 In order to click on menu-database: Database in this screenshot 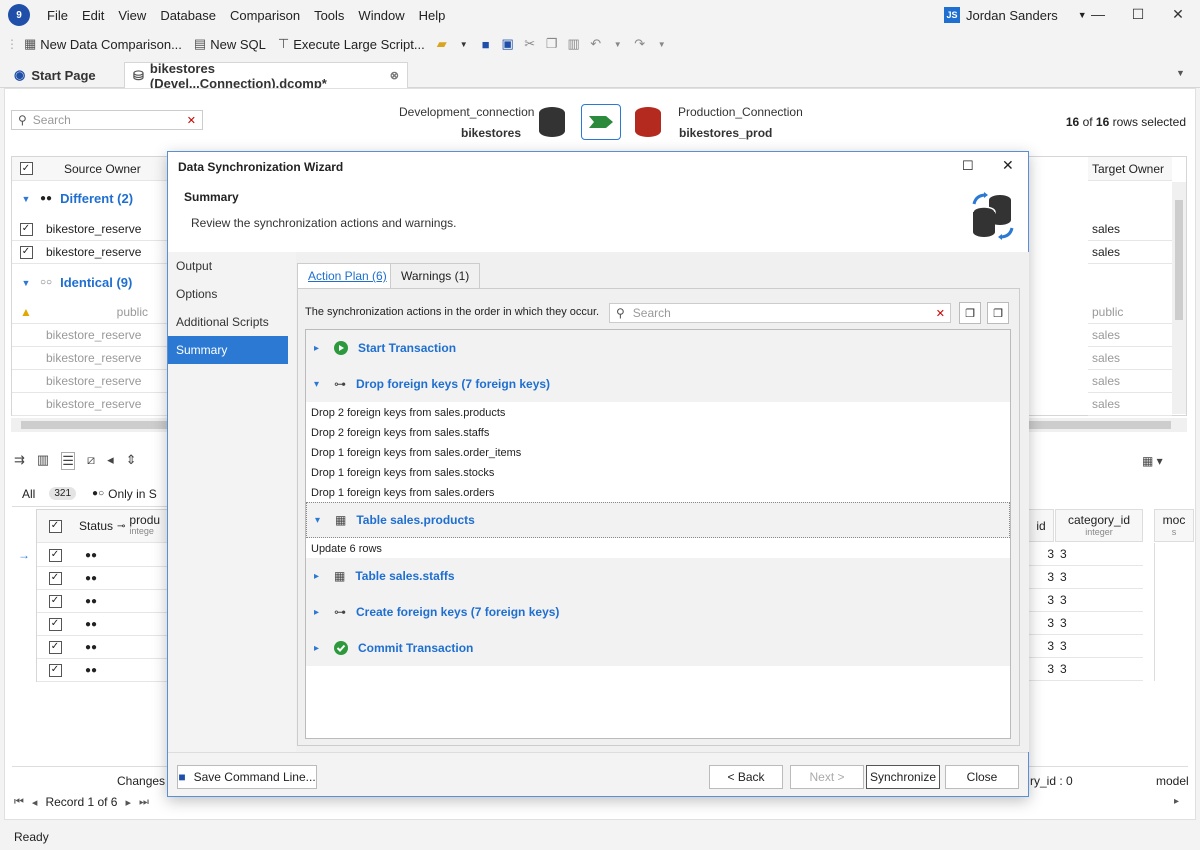, I will do `click(188, 15)`.